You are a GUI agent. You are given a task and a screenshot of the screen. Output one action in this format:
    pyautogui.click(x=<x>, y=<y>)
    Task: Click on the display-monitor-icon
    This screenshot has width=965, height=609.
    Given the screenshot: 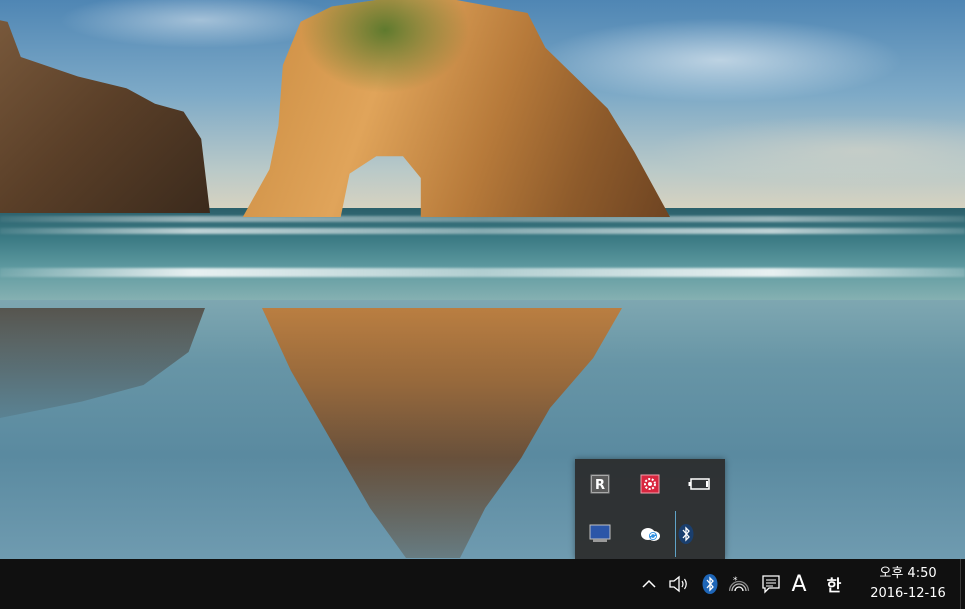 What is the action you would take?
    pyautogui.click(x=600, y=534)
    